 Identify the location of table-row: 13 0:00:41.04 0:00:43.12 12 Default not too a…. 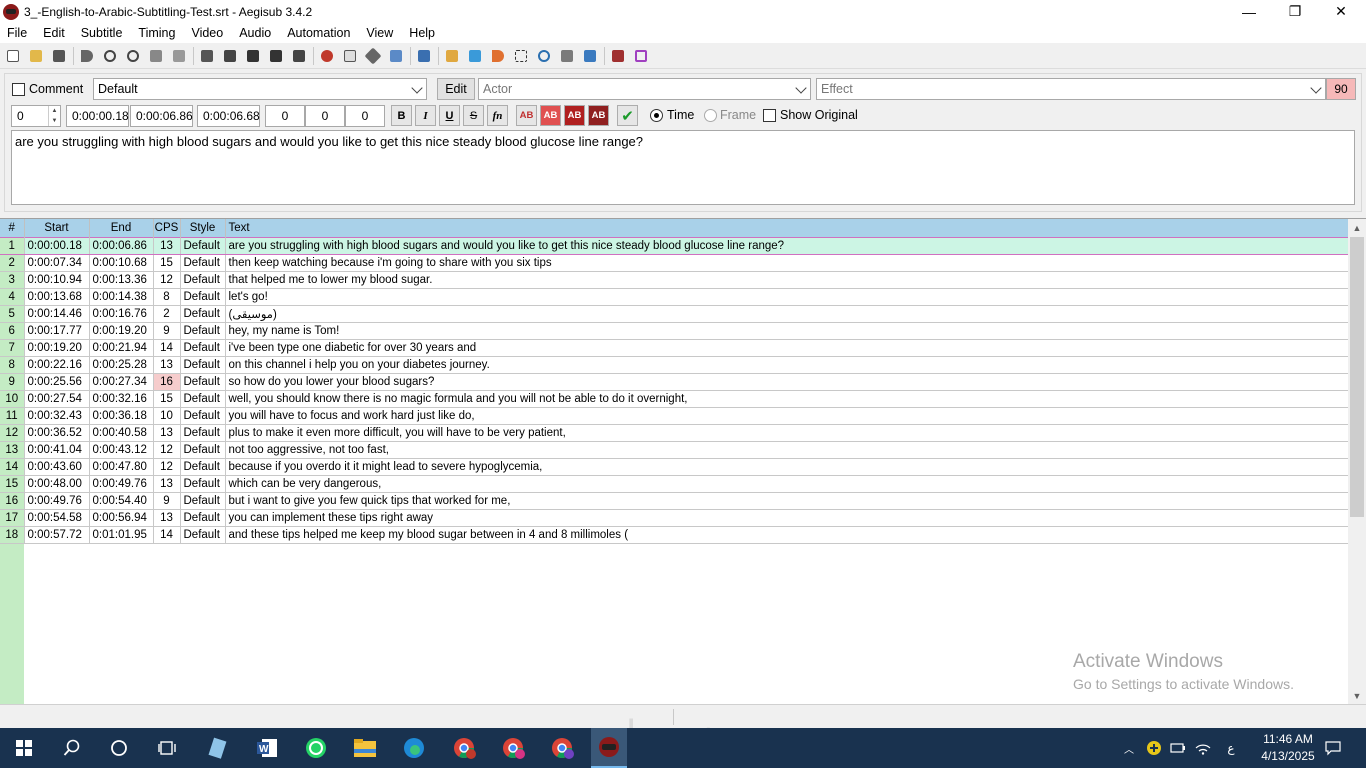
(674, 450).